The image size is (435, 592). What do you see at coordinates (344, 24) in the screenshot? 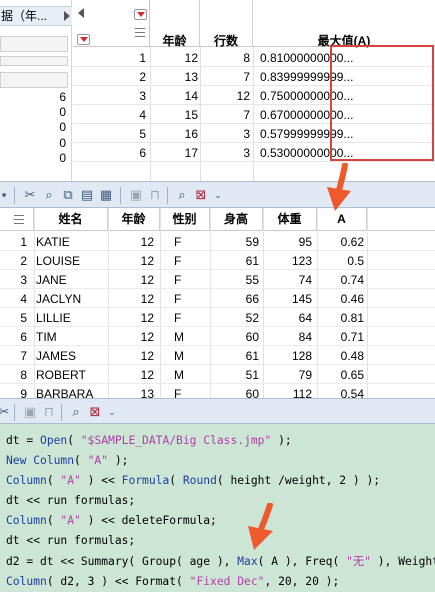
I see `header-max-a: 最大值(A)` at bounding box center [344, 24].